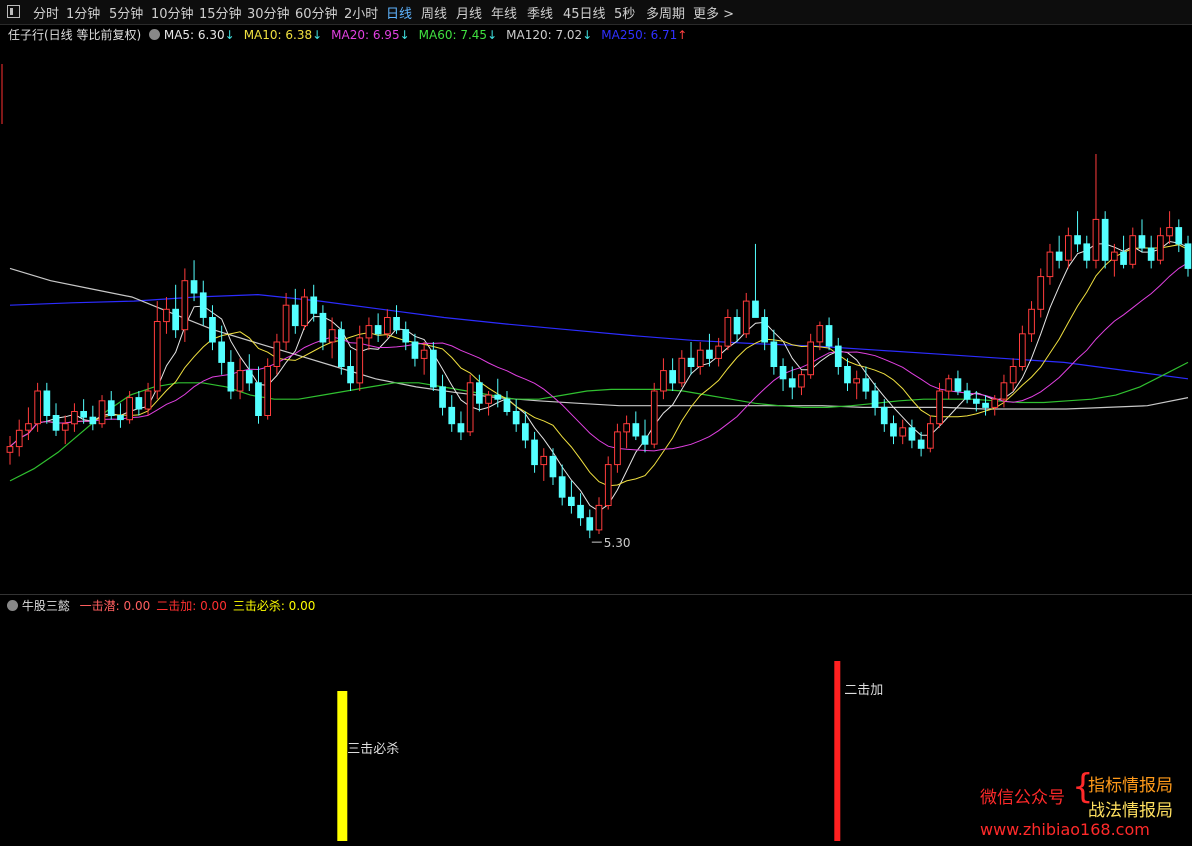 The width and height of the screenshot is (1192, 846). What do you see at coordinates (316, 12) in the screenshot?
I see `tab-6: 60分钟` at bounding box center [316, 12].